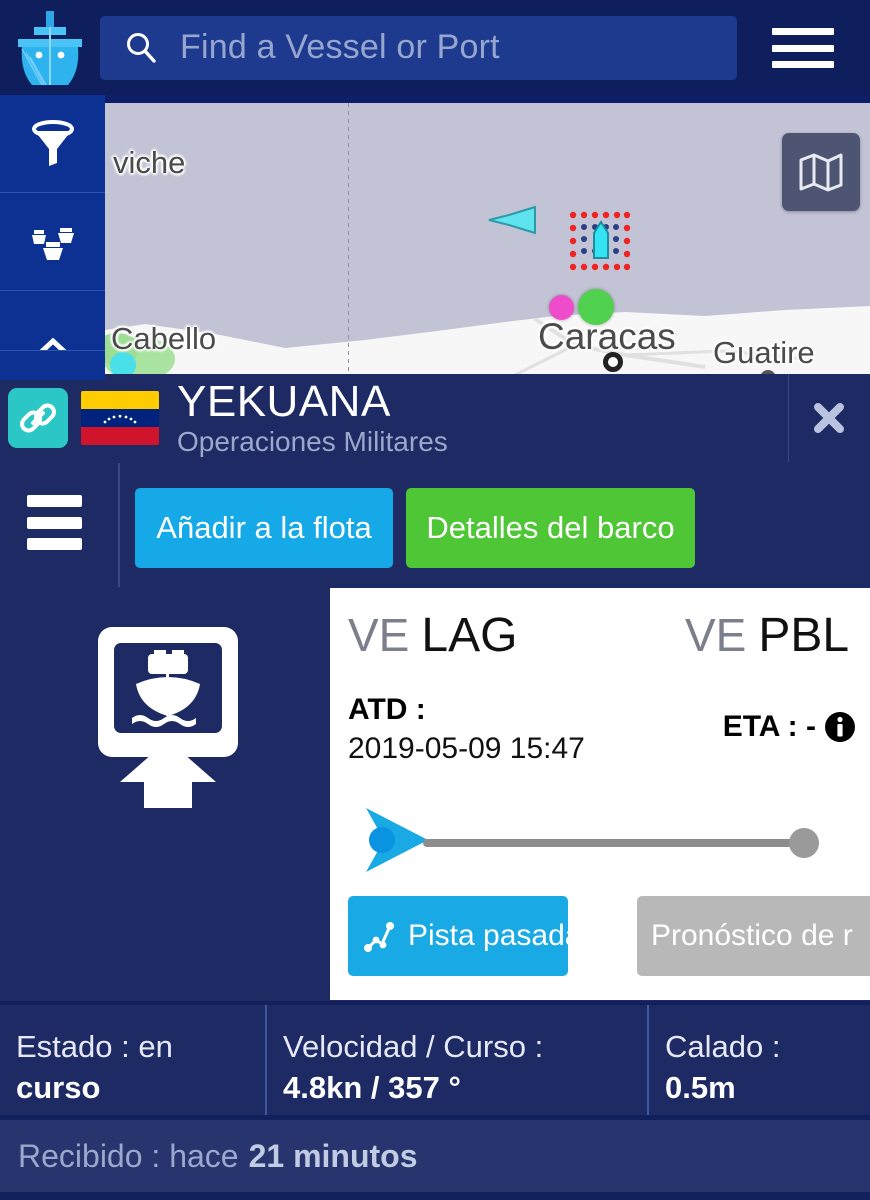 This screenshot has height=1200, width=870. Describe the element at coordinates (168, 717) in the screenshot. I see `upload-ship-photo-icon` at that location.